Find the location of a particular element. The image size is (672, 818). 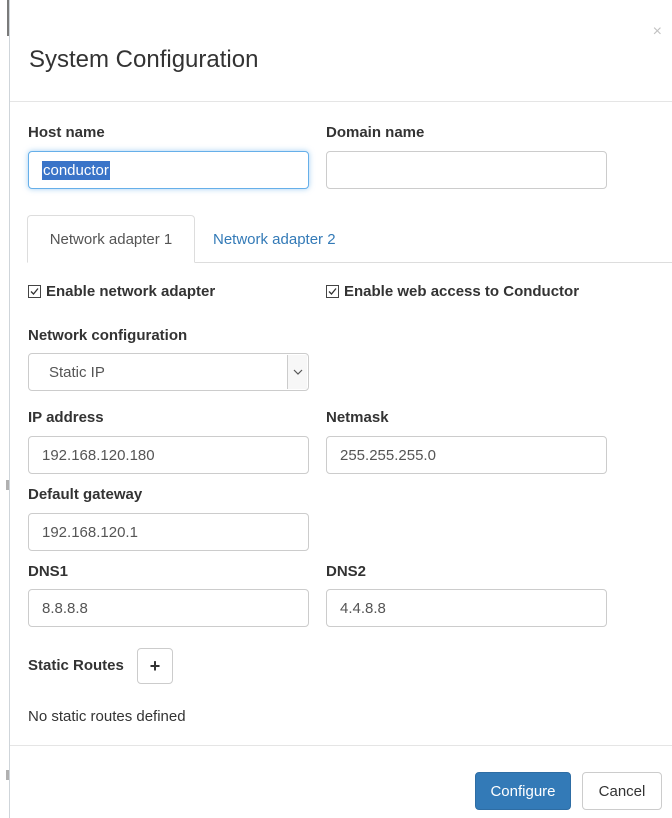

enable-web-access-option: Enable web access to Conductor is located at coordinates (452, 291).